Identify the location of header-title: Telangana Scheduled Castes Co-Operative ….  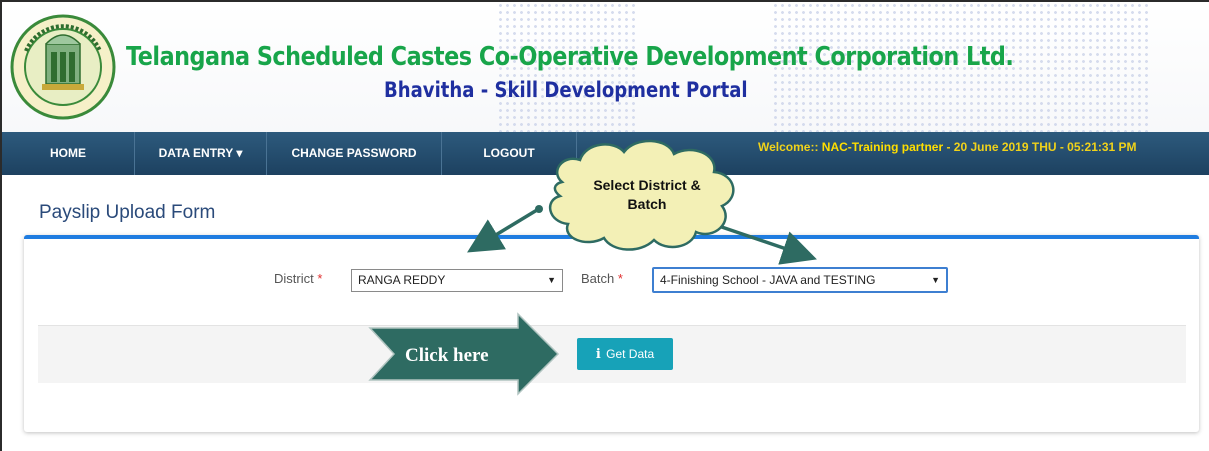
(570, 57).